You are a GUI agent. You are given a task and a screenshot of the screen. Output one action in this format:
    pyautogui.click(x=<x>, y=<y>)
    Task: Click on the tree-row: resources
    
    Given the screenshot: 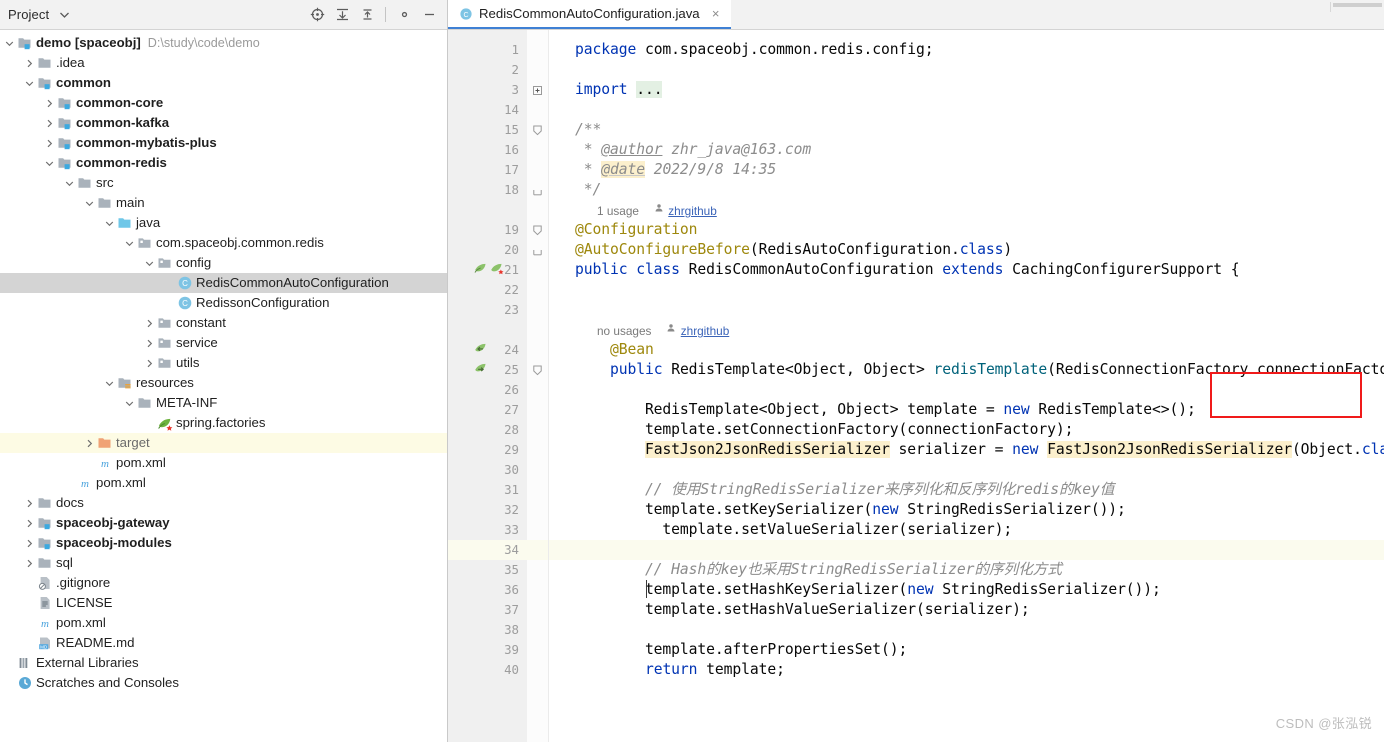 What is the action you would take?
    pyautogui.click(x=223, y=383)
    